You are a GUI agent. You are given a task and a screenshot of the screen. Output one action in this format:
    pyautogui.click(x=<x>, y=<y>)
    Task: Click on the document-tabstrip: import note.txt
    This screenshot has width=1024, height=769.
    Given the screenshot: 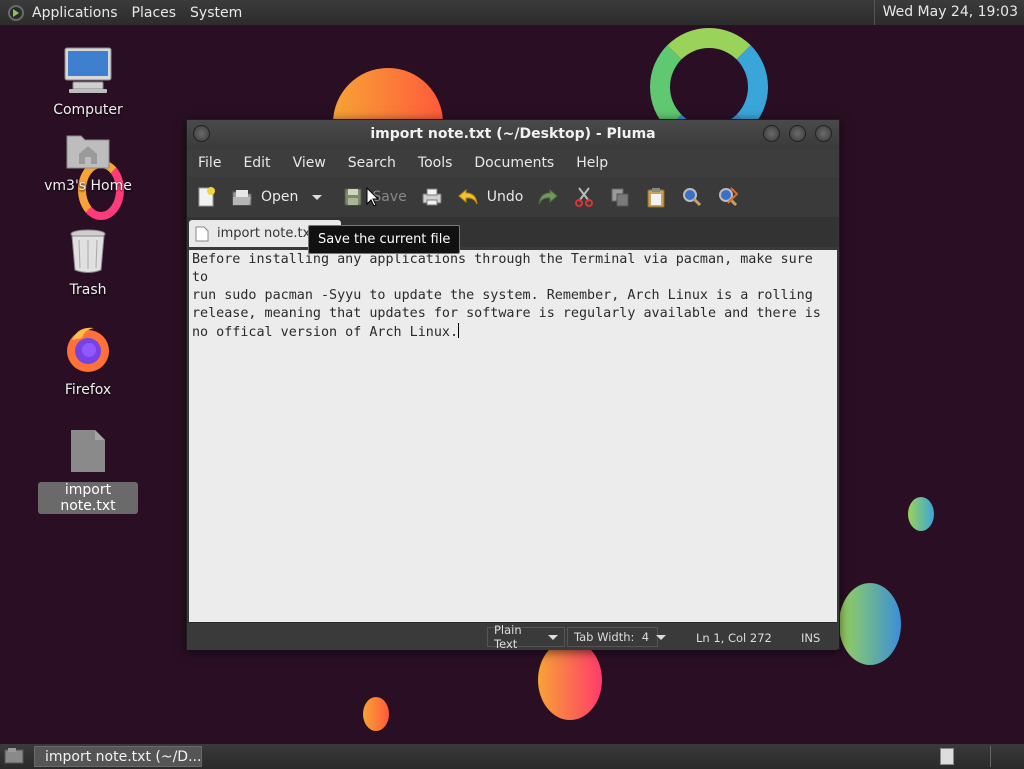 What is the action you would take?
    pyautogui.click(x=513, y=232)
    